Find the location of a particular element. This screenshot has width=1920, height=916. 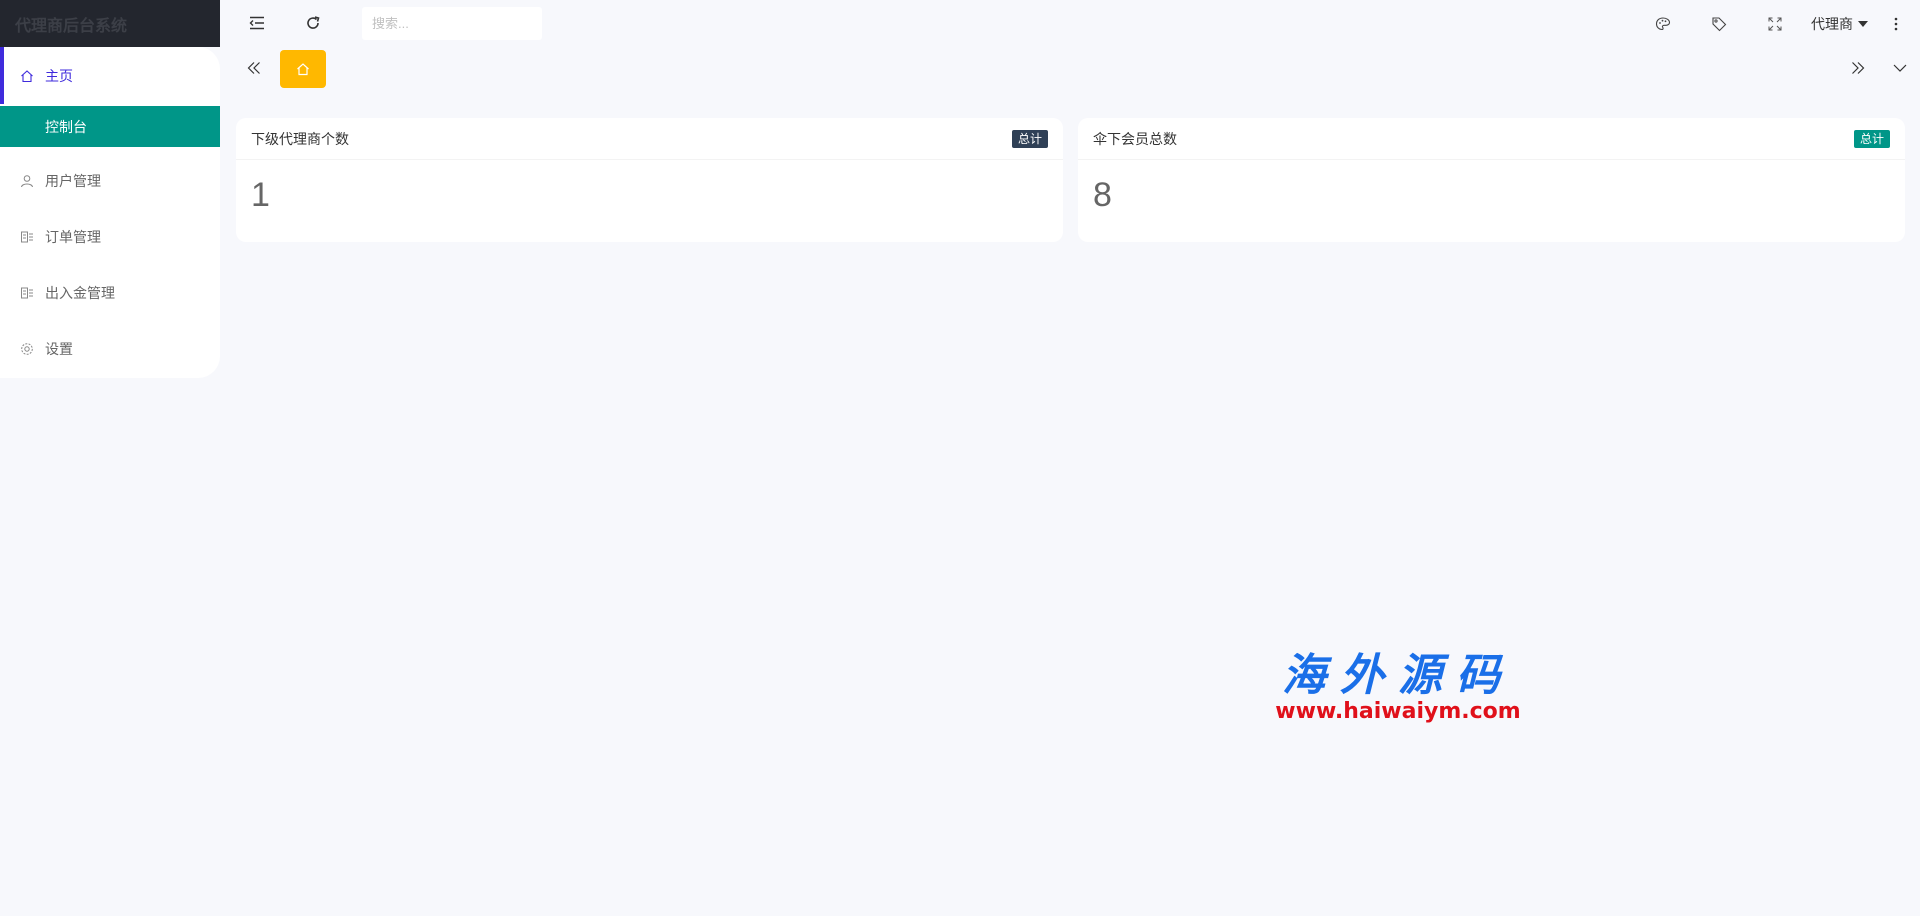

sidebar-item-orders: 订单管理 is located at coordinates (110, 237).